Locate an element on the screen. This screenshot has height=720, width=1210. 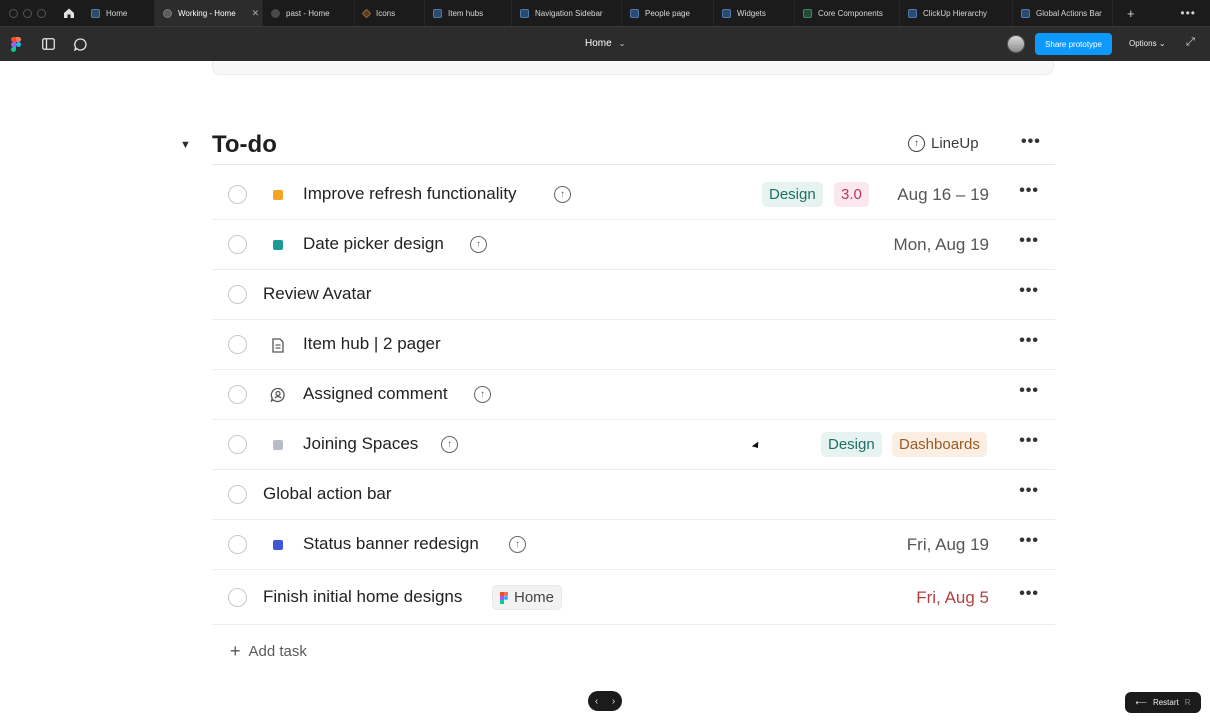
sidebar-toggle-icon is located at coordinates (48, 44).